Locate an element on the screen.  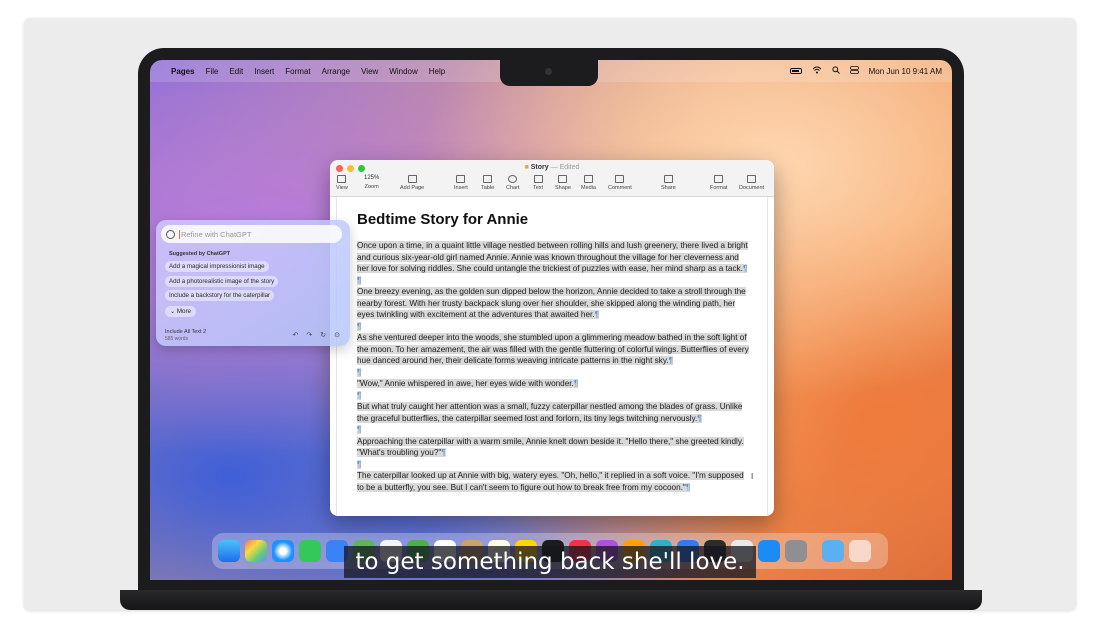
search-icon is located at coordinates (836, 71).